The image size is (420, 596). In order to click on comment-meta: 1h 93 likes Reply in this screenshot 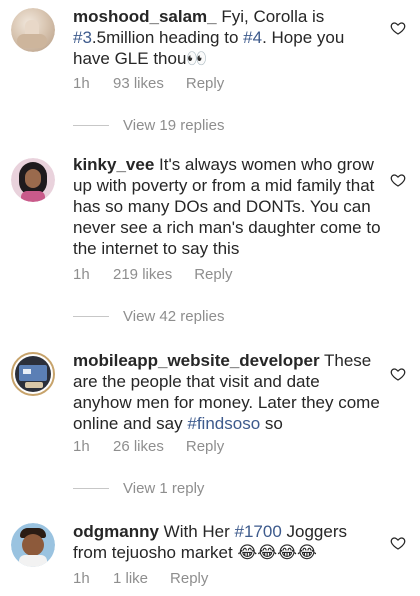, I will do `click(148, 83)`.